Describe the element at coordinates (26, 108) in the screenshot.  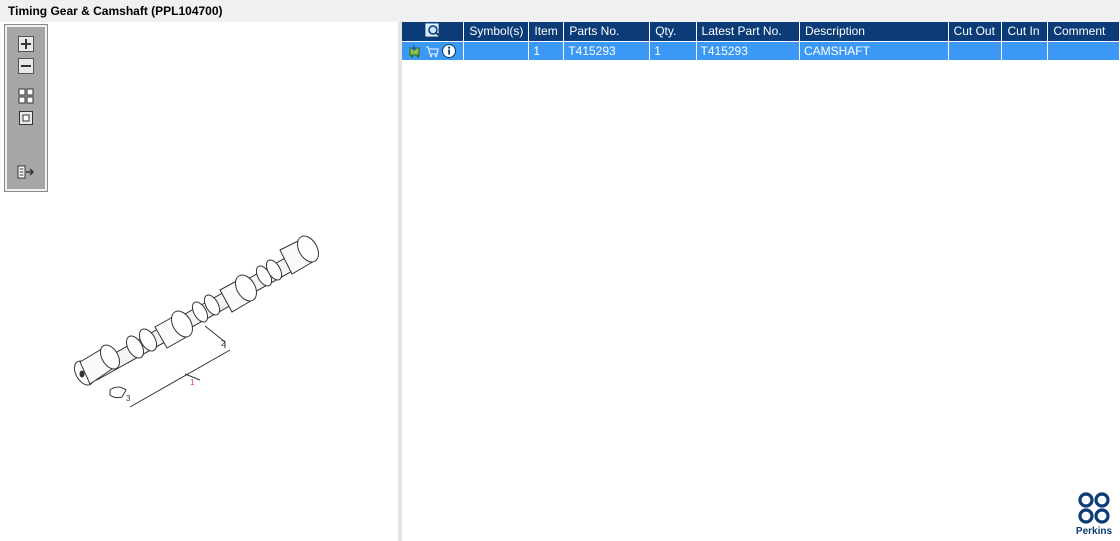
I see `zoom-toolbox` at that location.